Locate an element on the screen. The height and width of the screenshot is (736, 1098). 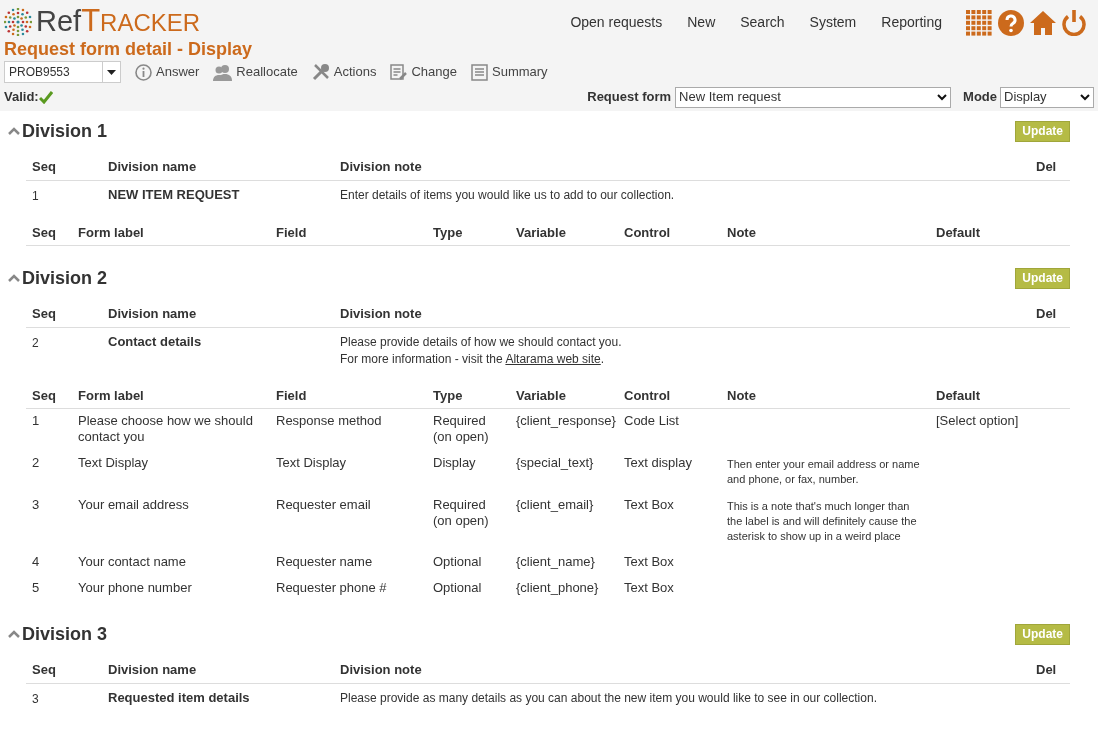
division-title: Division 3 is located at coordinates (65, 634).